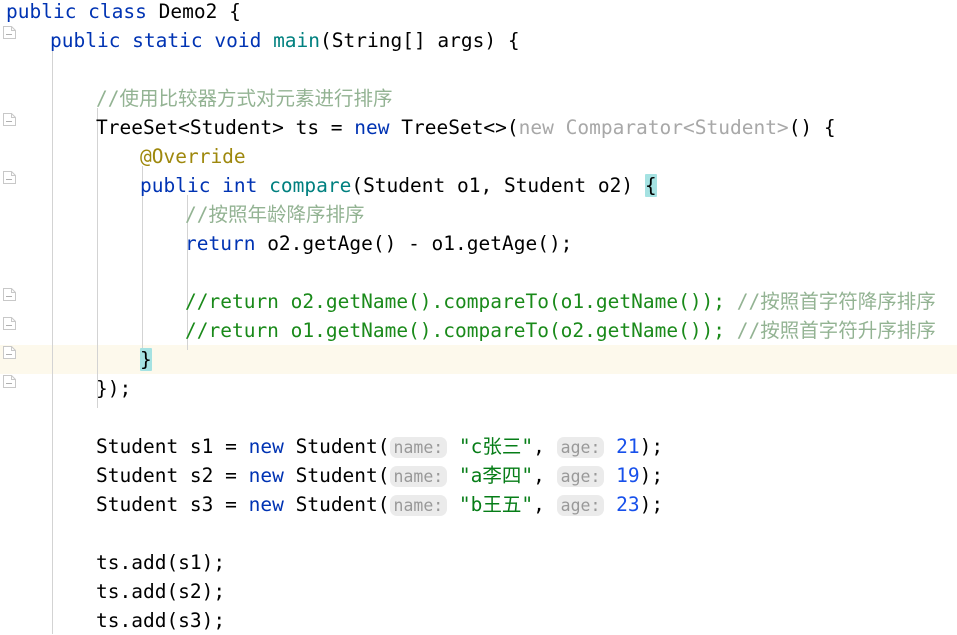 This screenshot has width=957, height=635. What do you see at coordinates (498, 185) in the screenshot?
I see `code-token: (Student o1, Student o2)` at bounding box center [498, 185].